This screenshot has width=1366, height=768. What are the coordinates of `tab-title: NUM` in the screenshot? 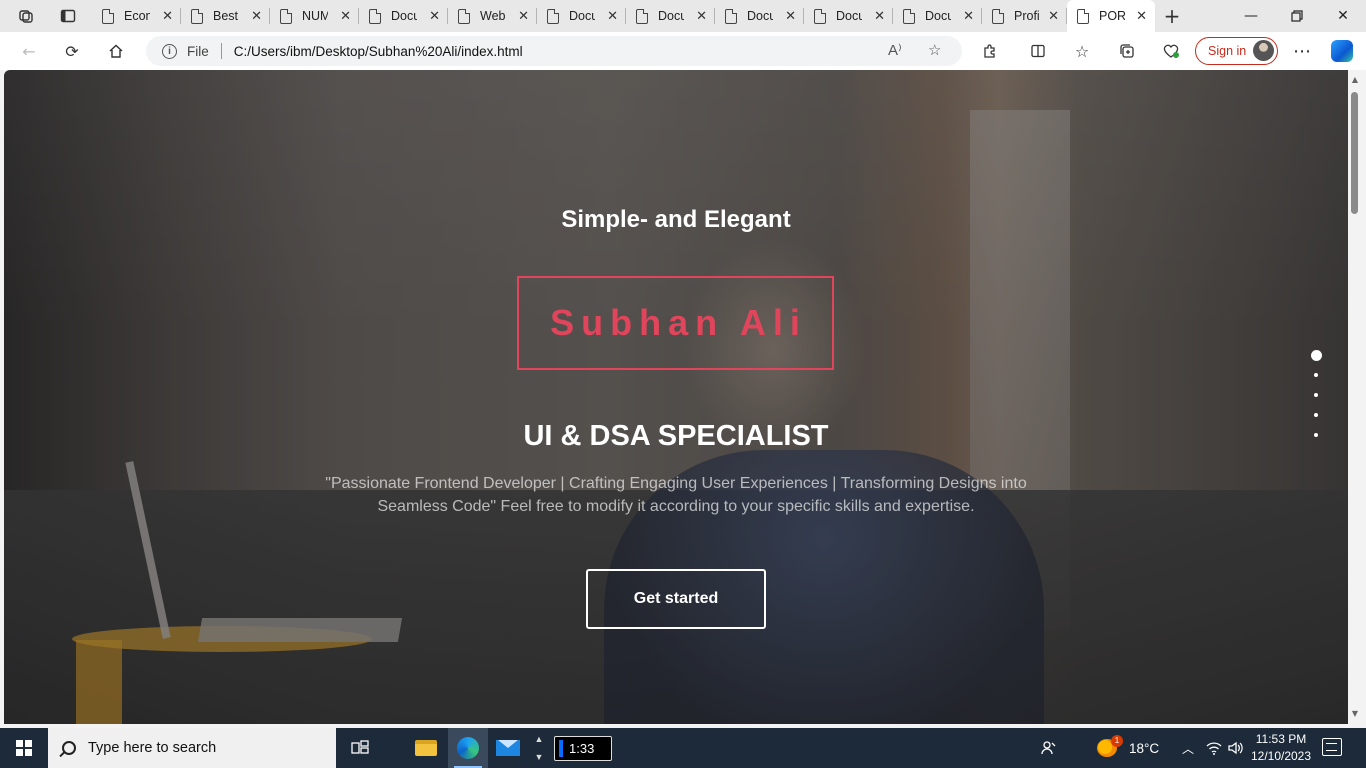 It's located at (315, 16).